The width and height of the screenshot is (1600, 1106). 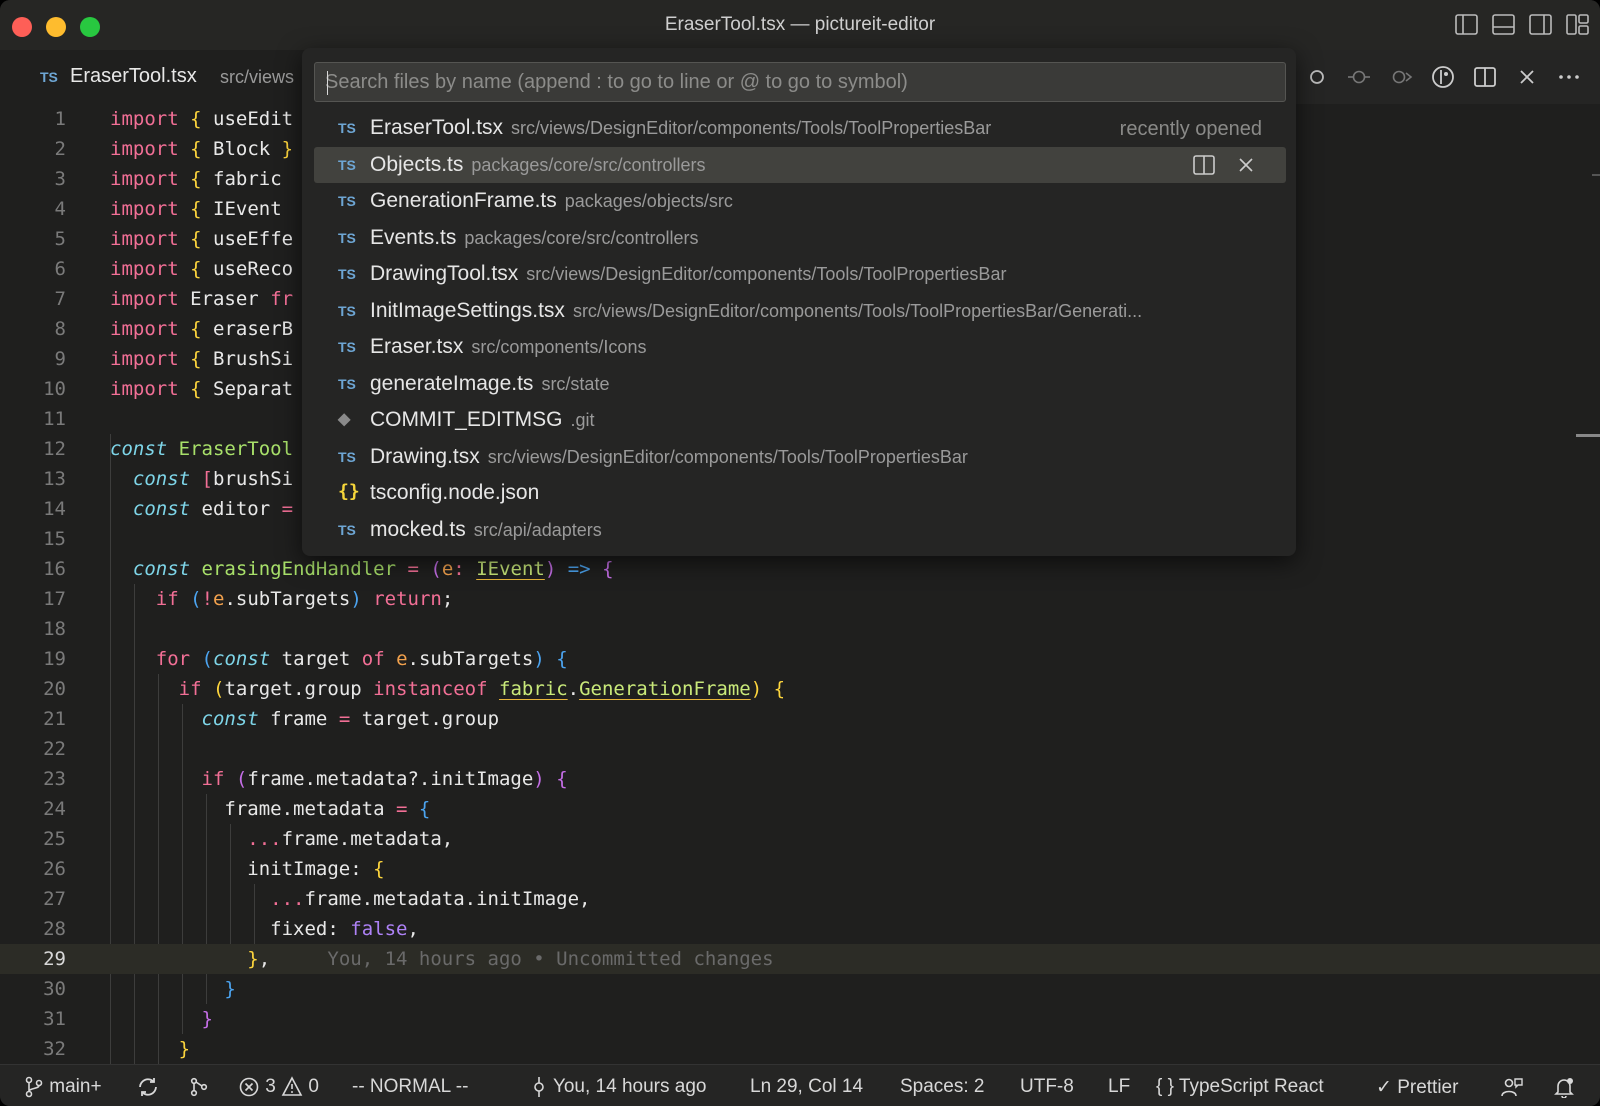 What do you see at coordinates (1047, 1087) in the screenshot?
I see `encoding-setting: UTF-8` at bounding box center [1047, 1087].